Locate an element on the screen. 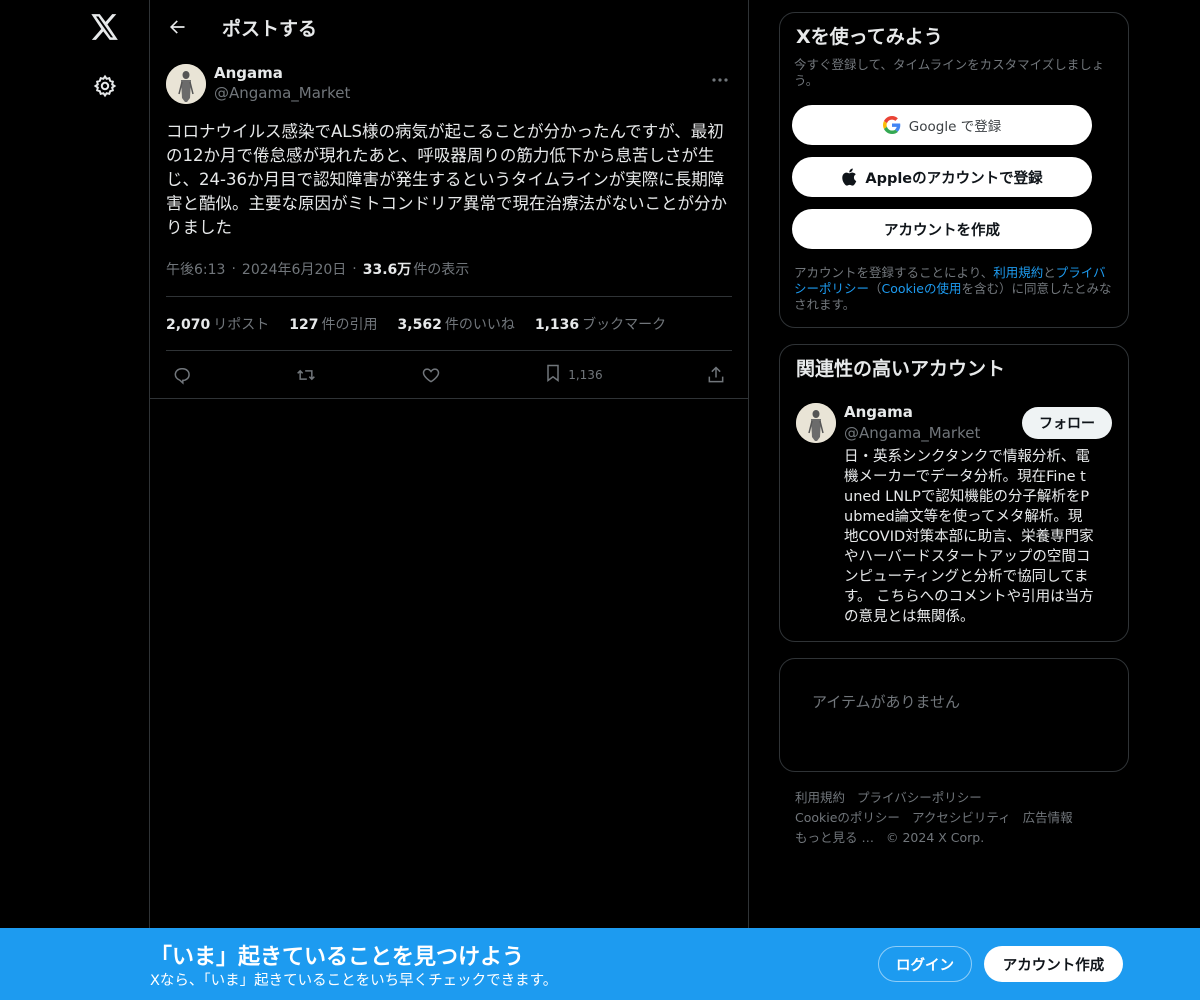  signup-button: アカウント作成 is located at coordinates (1053, 964).